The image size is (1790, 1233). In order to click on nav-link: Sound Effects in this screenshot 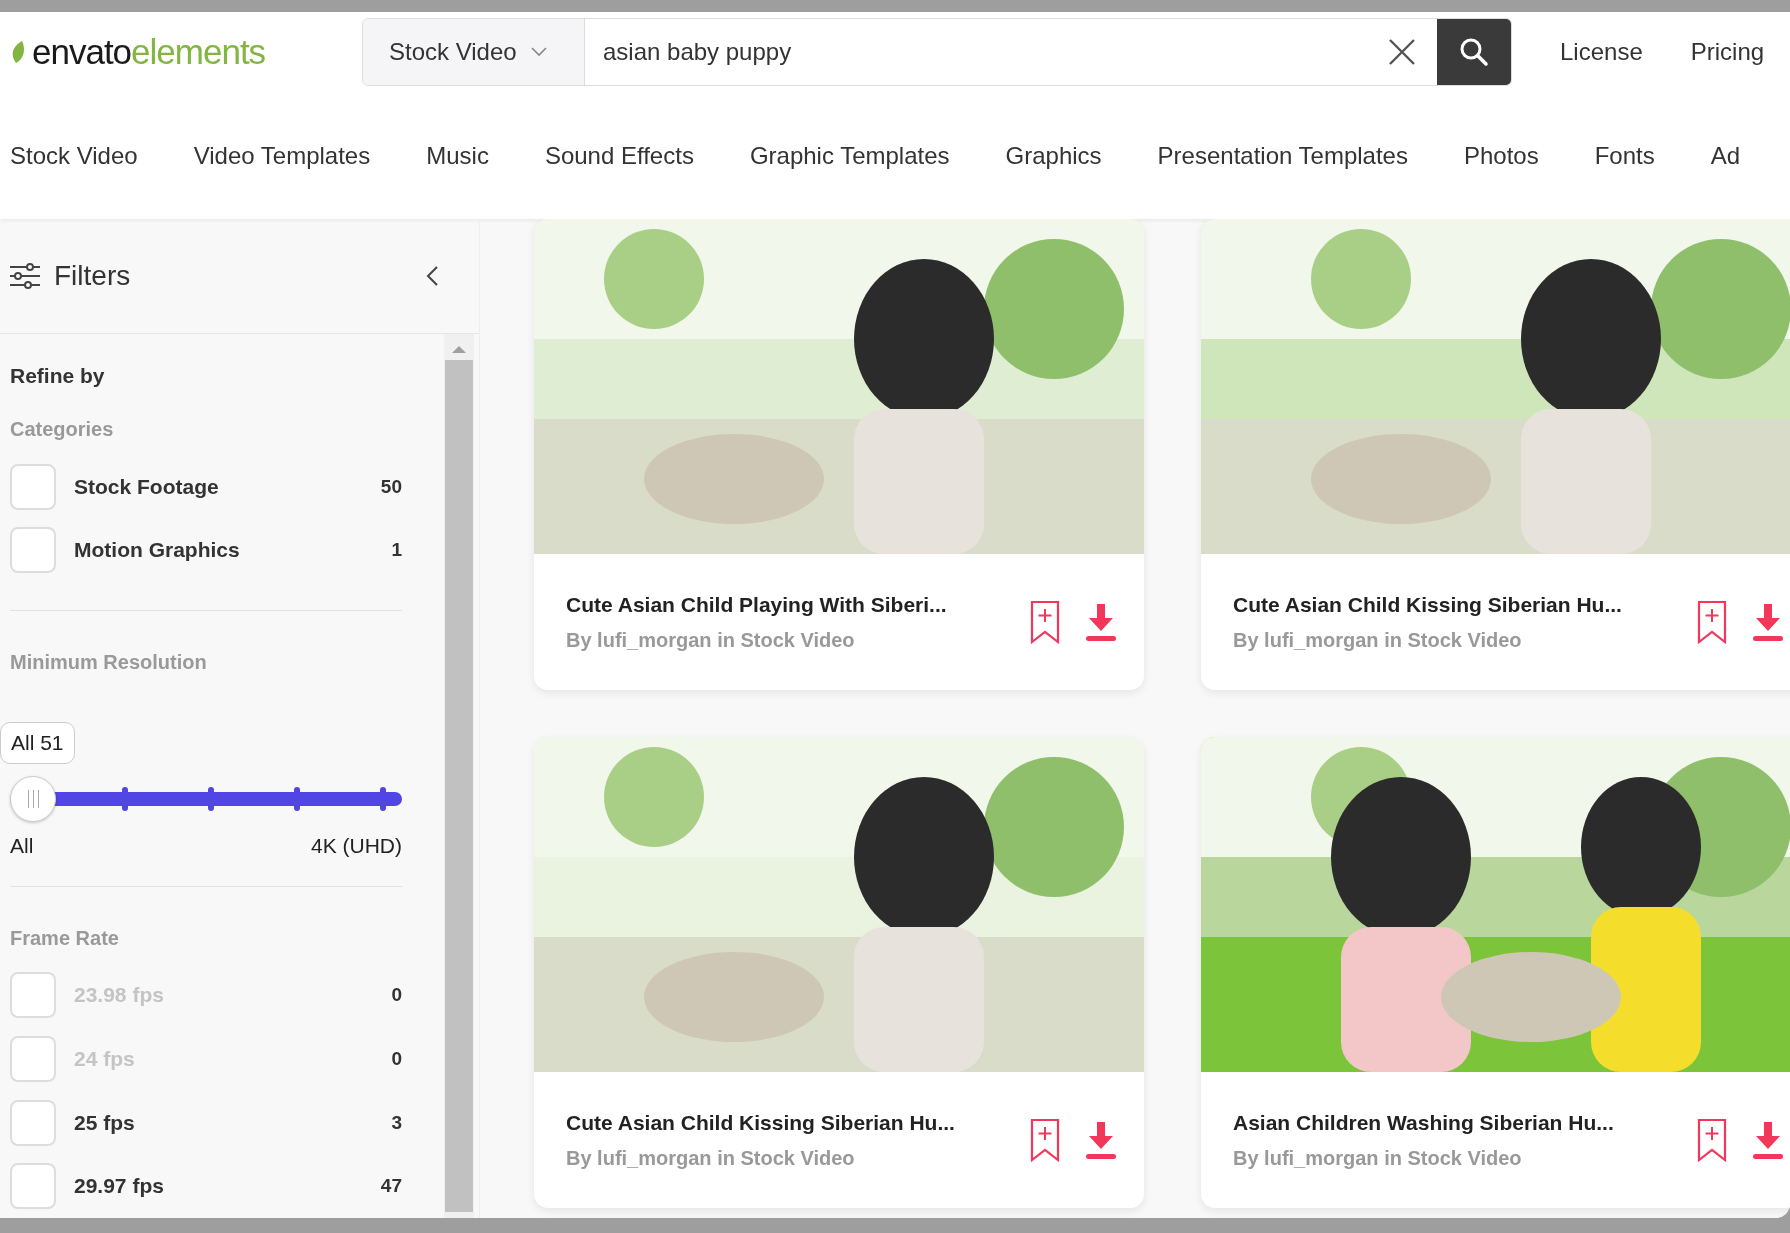, I will do `click(619, 155)`.